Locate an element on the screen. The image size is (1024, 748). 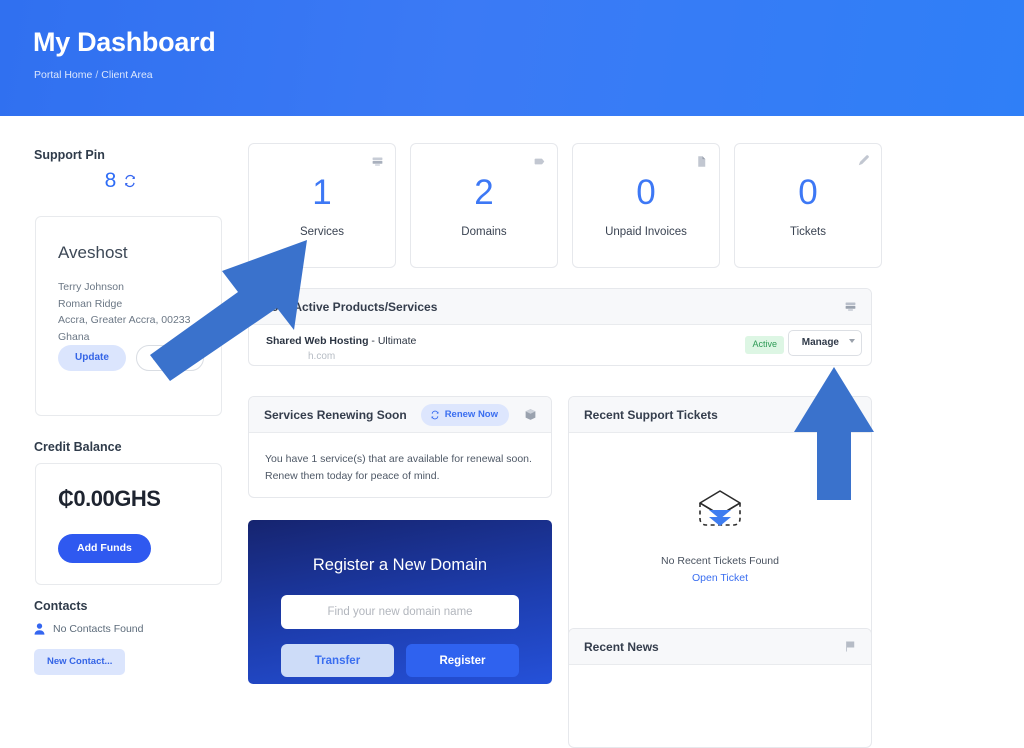
services-renewing-header: Services Renewing Soon Renew Now is located at coordinates (400, 415).